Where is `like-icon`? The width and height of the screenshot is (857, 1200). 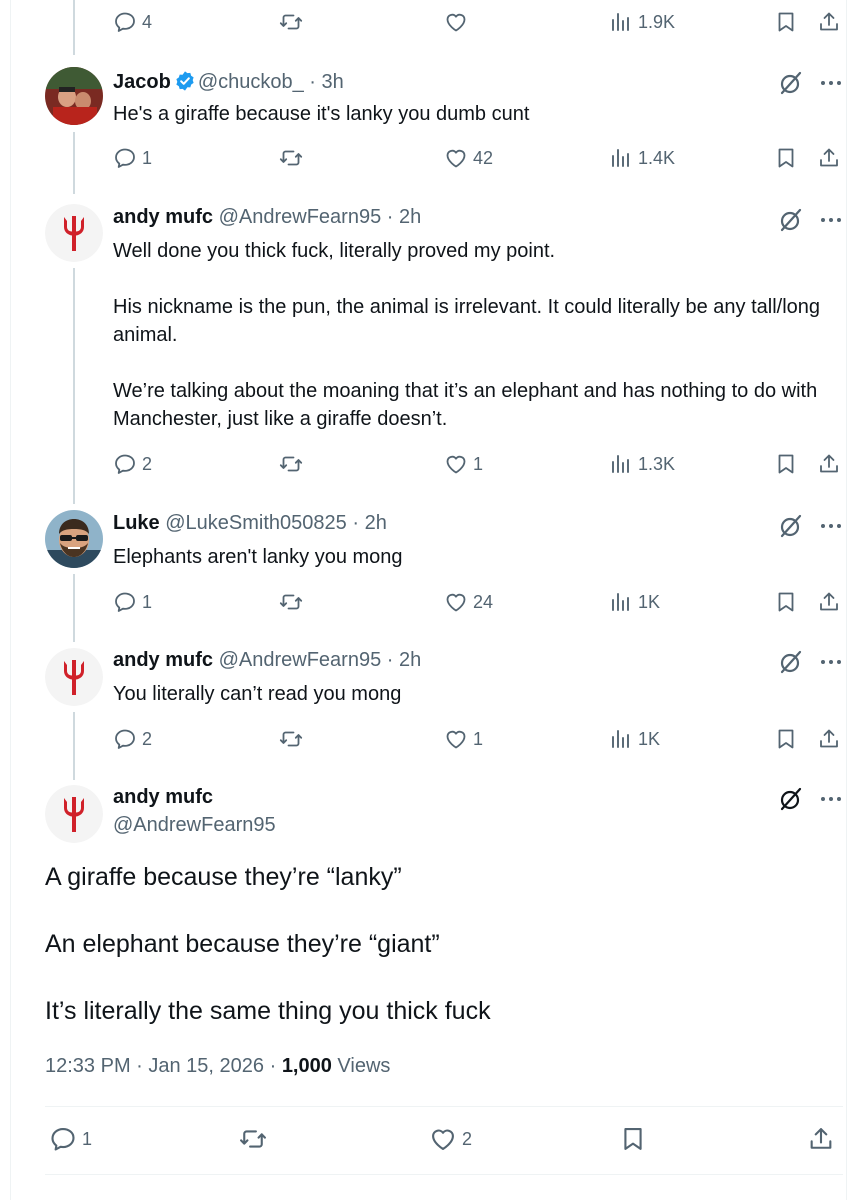 like-icon is located at coordinates (456, 739).